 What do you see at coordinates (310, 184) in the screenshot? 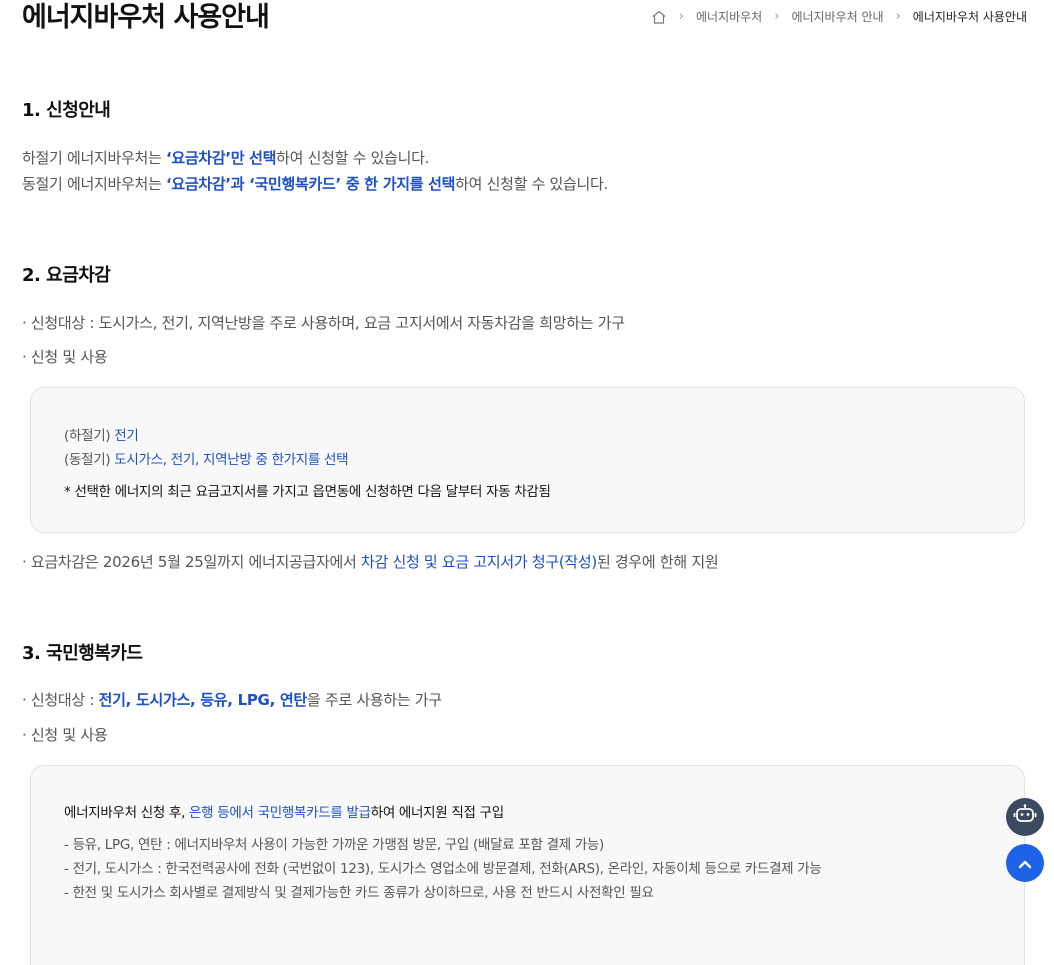
I see `highlight-text: ‘요금차감’과 ‘국민행복카드’ 중 한 가지를 선택` at bounding box center [310, 184].